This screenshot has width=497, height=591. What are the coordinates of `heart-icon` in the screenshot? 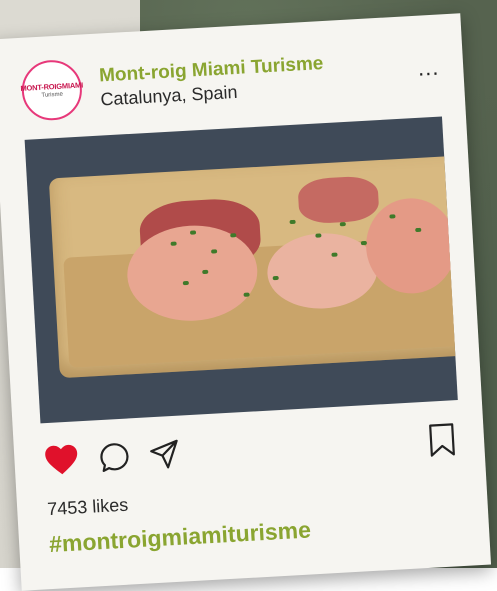 It's located at (62, 460).